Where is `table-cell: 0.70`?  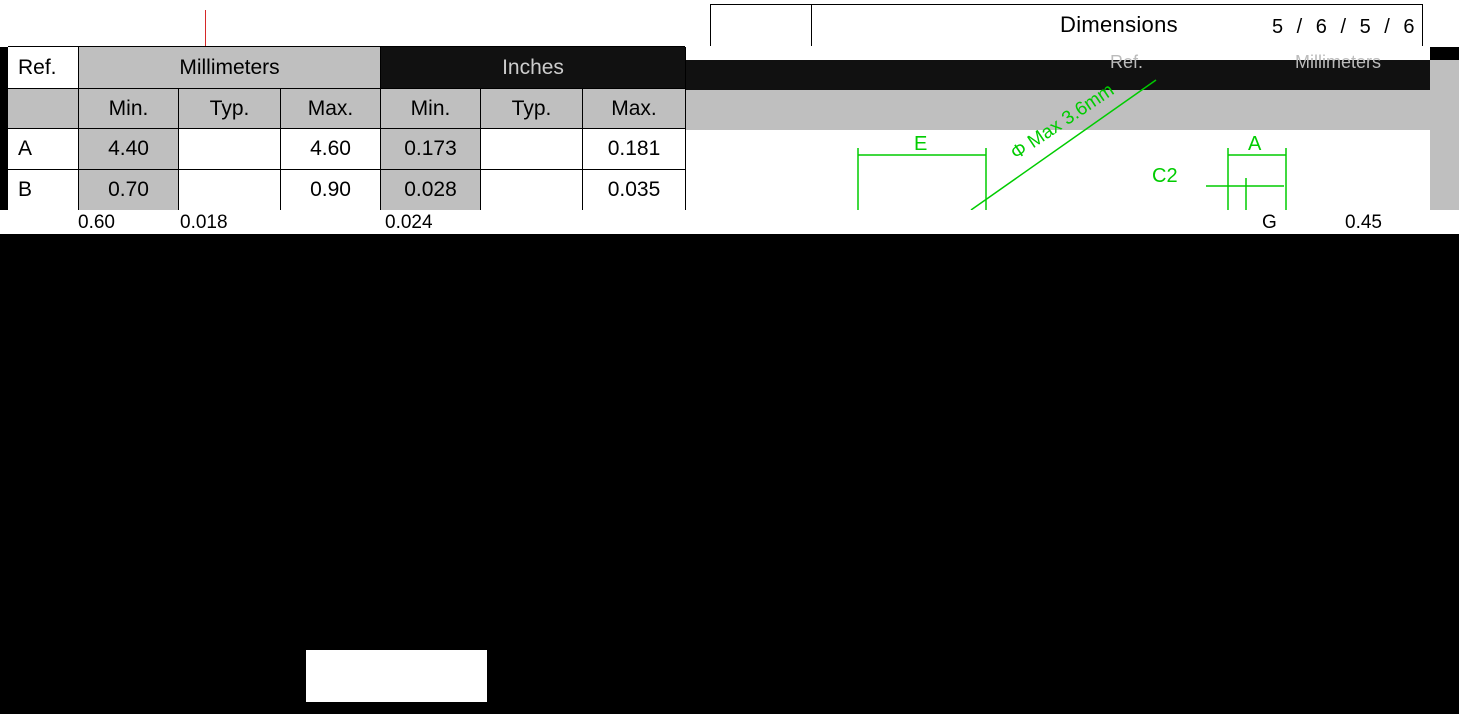
table-cell: 0.70 is located at coordinates (128, 189).